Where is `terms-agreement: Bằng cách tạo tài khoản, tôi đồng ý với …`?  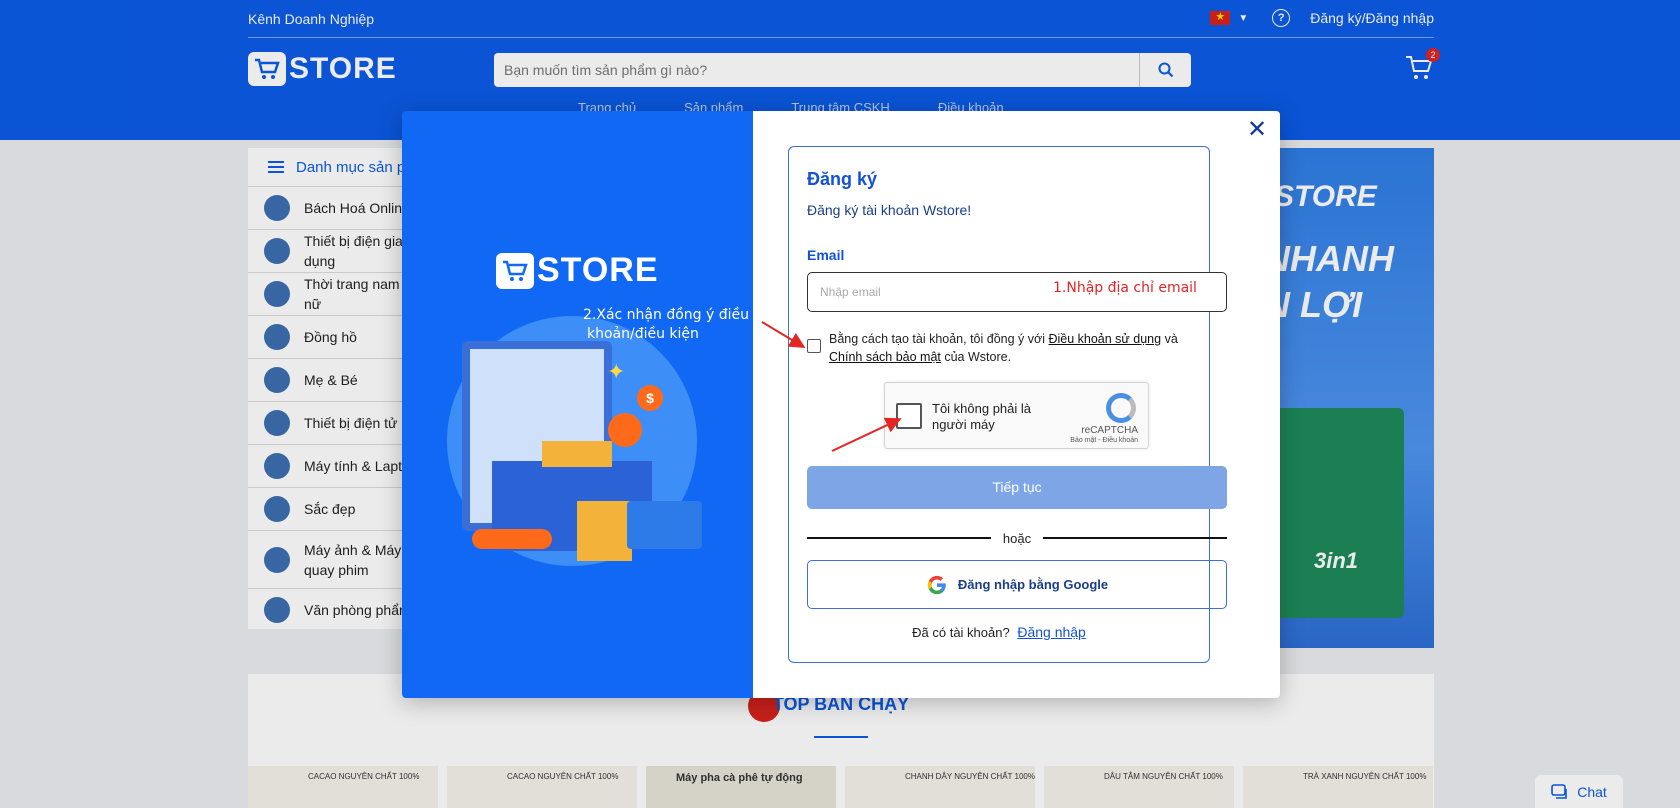 terms-agreement: Bằng cách tạo tài khoản, tôi đồng ý với … is located at coordinates (1007, 348).